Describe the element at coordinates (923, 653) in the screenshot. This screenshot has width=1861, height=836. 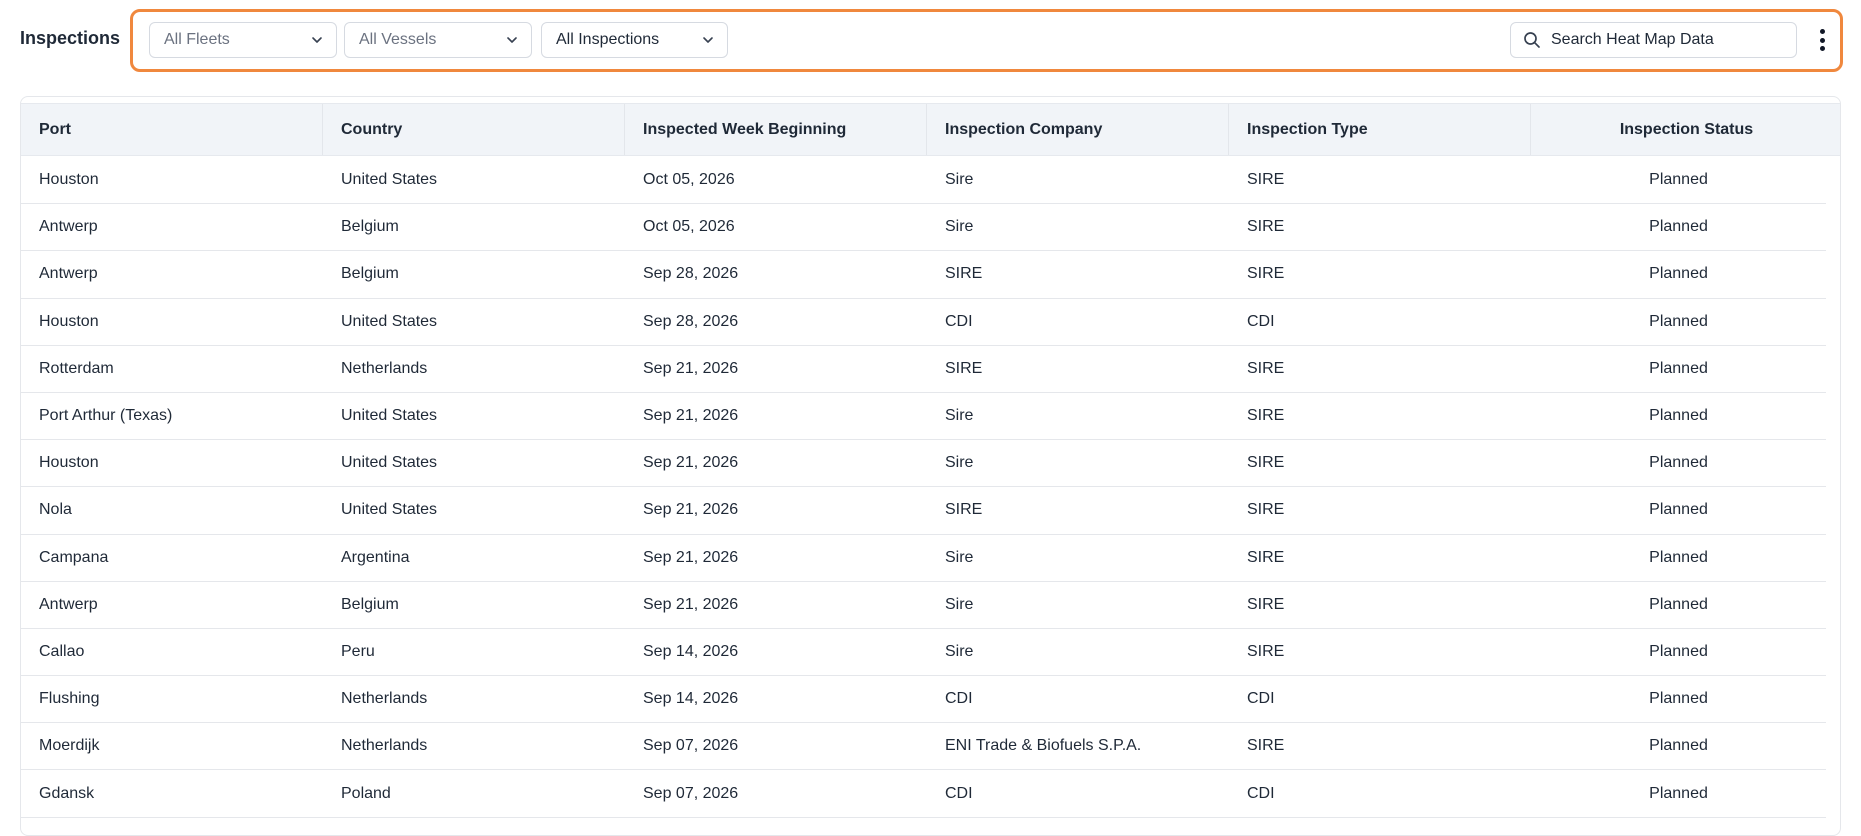
I see `table-row: Callao Peru Sep 14, 2026 Sire SIRE Planned` at that location.